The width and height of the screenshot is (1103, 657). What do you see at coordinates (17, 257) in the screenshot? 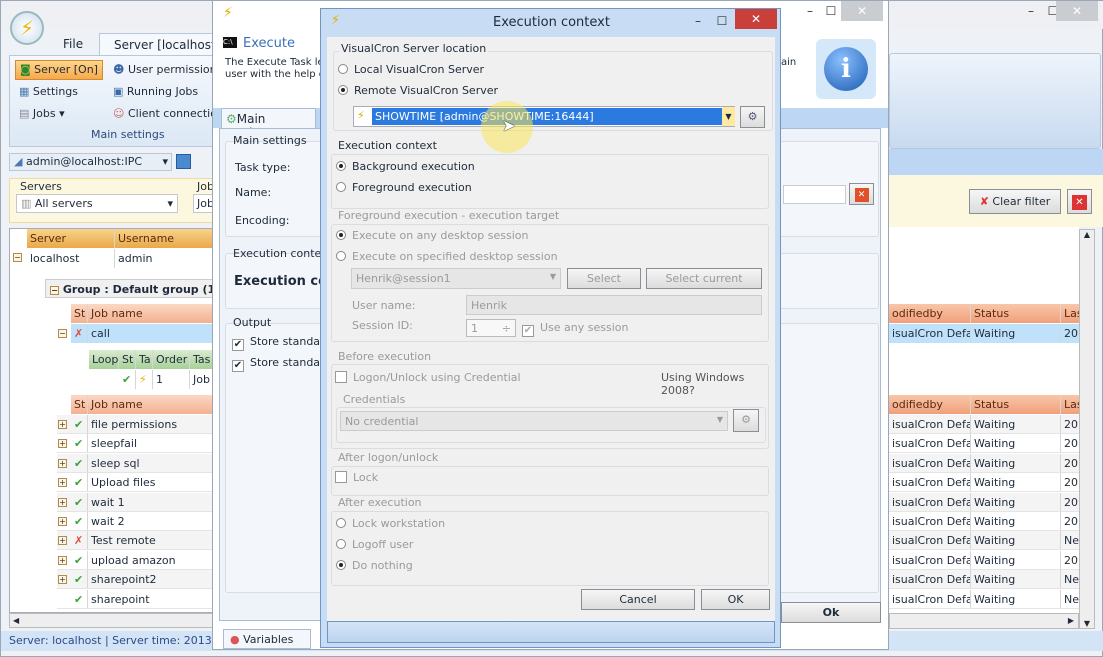
I see `collapse-server-icon: −` at bounding box center [17, 257].